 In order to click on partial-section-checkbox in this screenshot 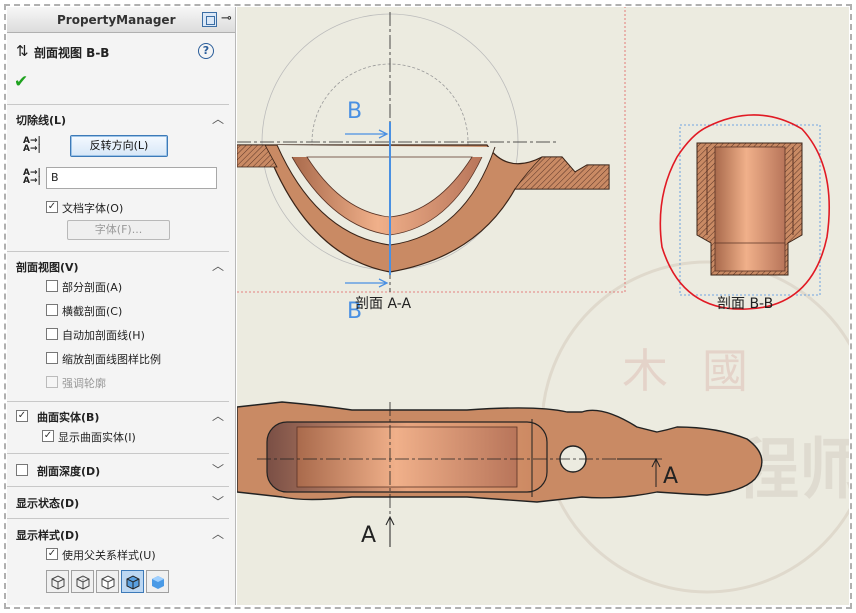, I will do `click(52, 286)`.